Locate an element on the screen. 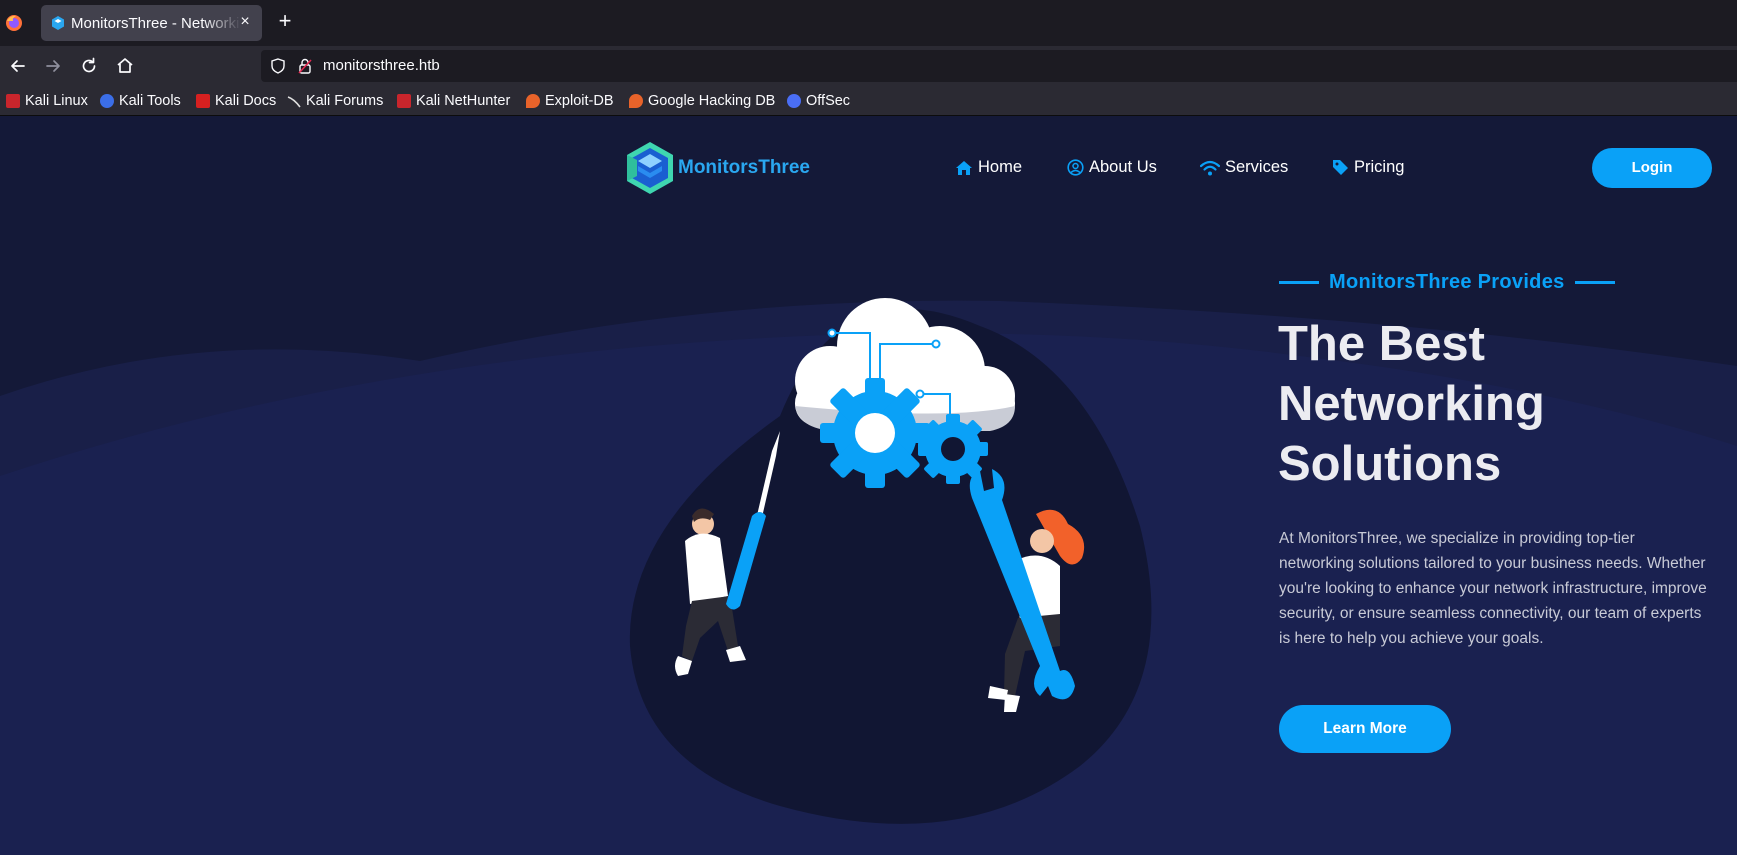 This screenshot has width=1737, height=855. nav-label: About Us is located at coordinates (1123, 167).